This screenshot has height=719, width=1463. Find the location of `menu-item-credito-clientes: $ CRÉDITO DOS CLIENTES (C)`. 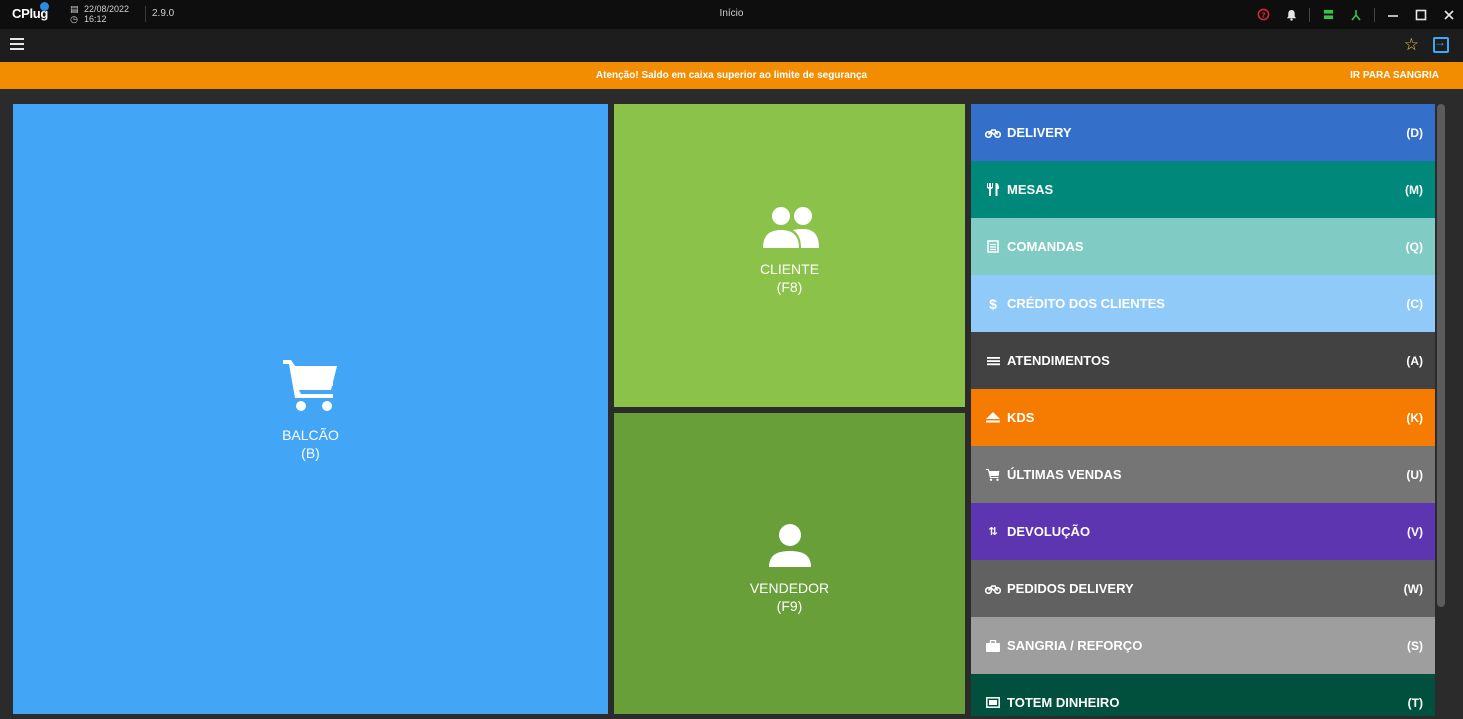

menu-item-credito-clientes: $ CRÉDITO DOS CLIENTES (C) is located at coordinates (1203, 303).